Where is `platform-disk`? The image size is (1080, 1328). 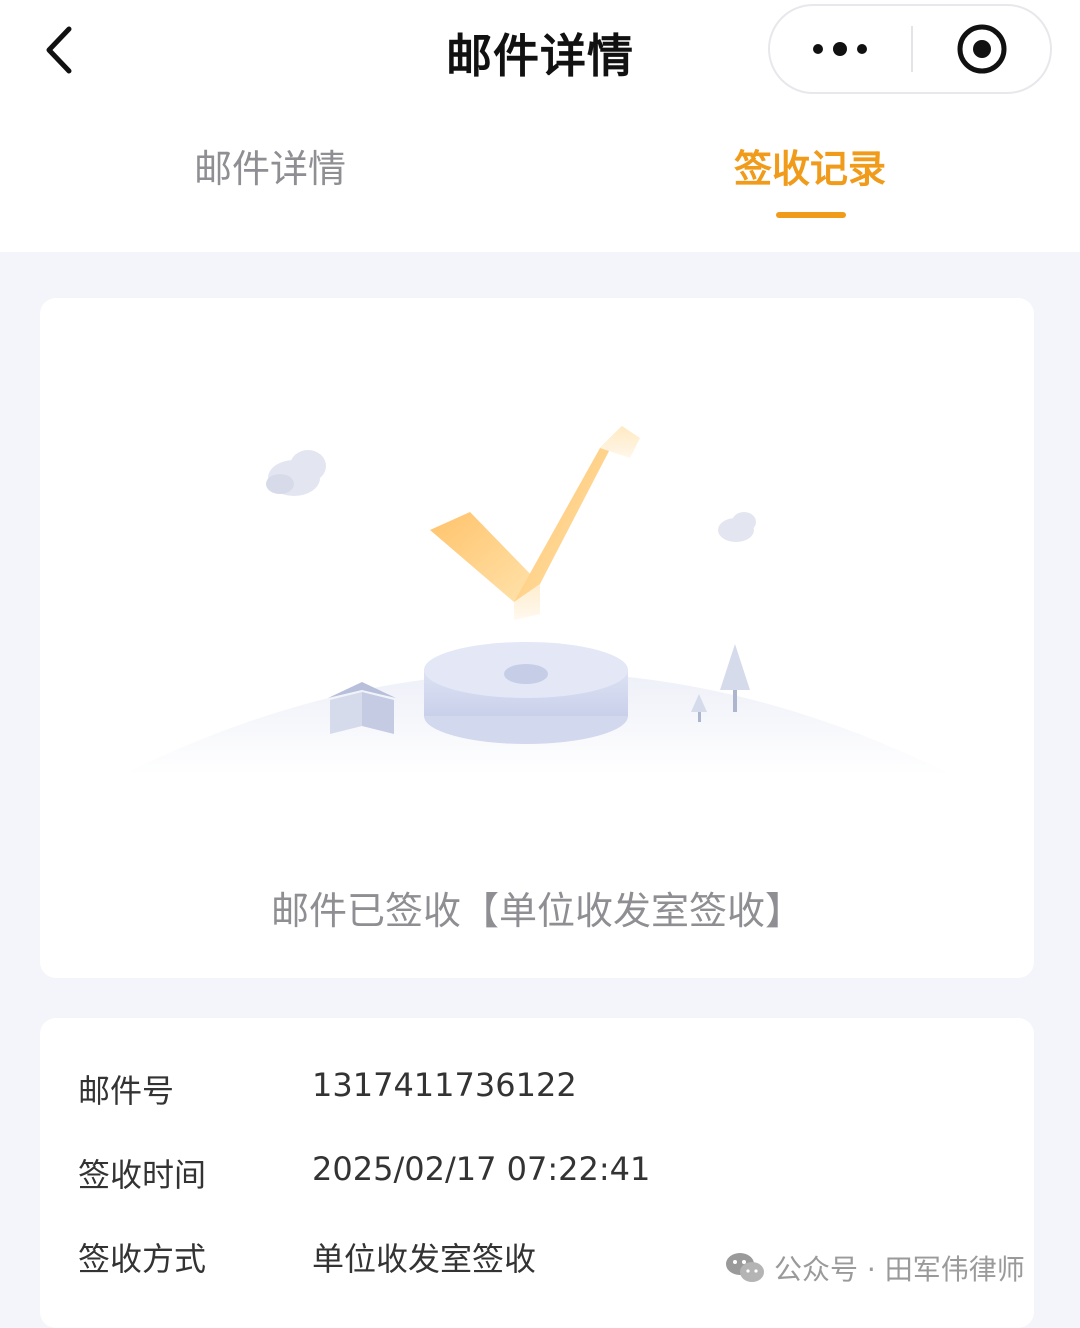 platform-disk is located at coordinates (526, 693).